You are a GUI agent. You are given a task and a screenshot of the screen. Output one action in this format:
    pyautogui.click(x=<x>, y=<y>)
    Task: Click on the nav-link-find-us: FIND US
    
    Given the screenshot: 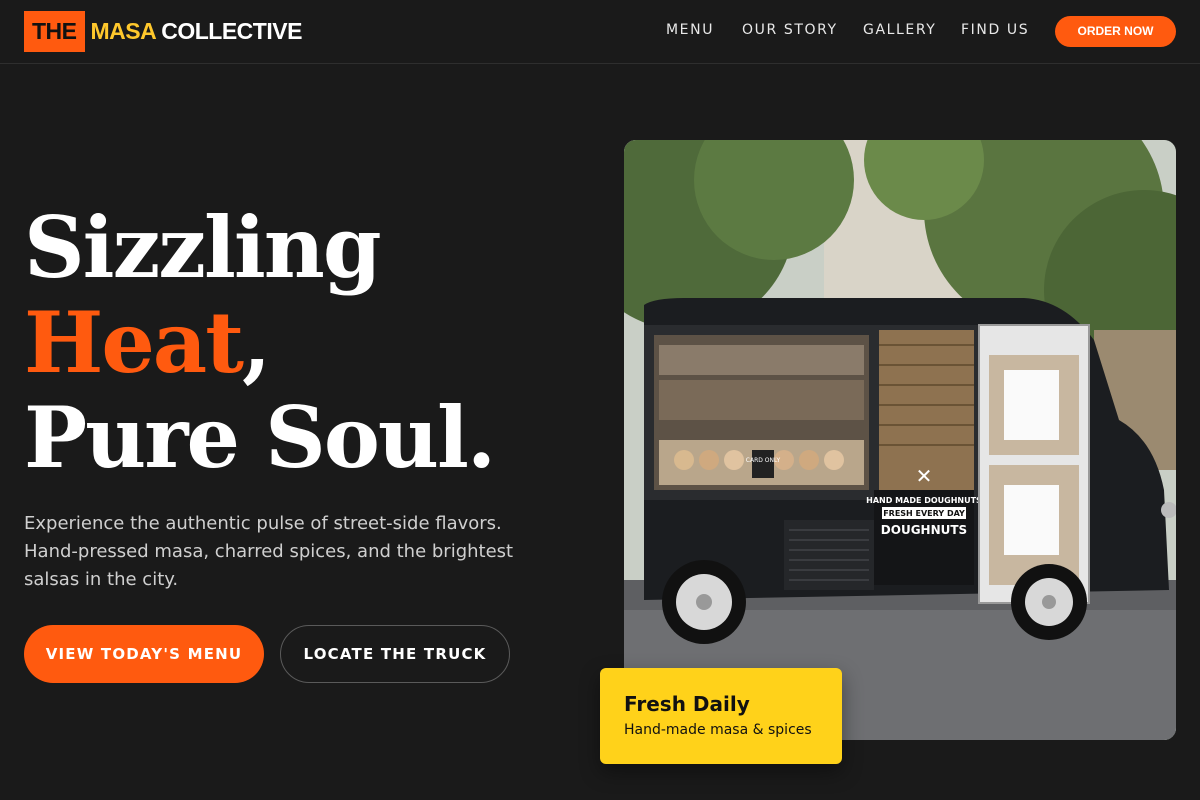 What is the action you would take?
    pyautogui.click(x=995, y=30)
    